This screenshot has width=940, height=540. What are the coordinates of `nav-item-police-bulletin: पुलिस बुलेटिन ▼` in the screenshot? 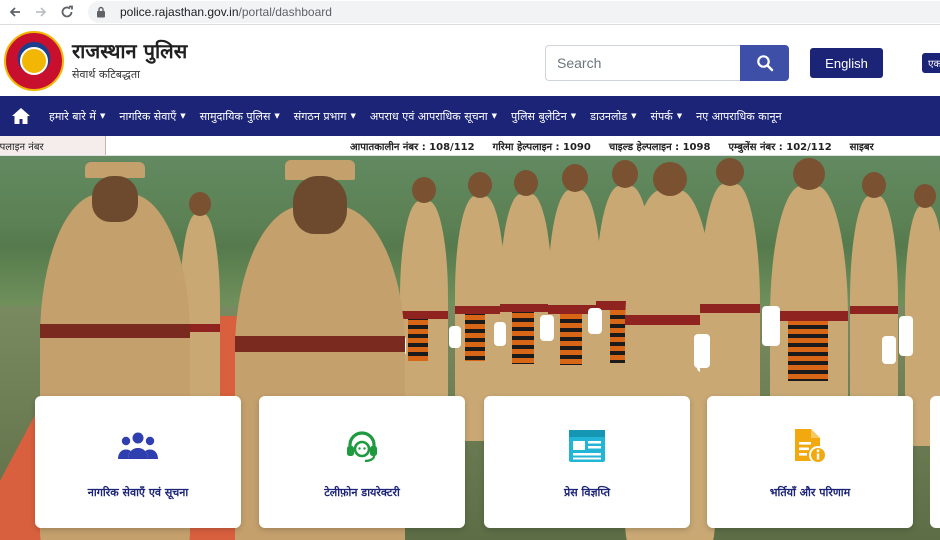 It's located at (543, 116).